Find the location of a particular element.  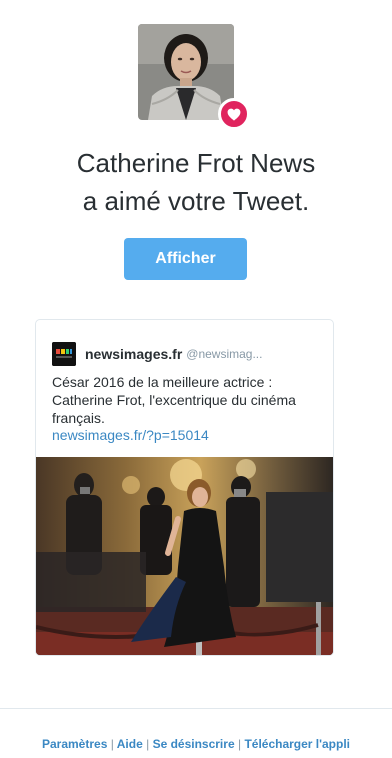

avatar-container is located at coordinates (194, 77).